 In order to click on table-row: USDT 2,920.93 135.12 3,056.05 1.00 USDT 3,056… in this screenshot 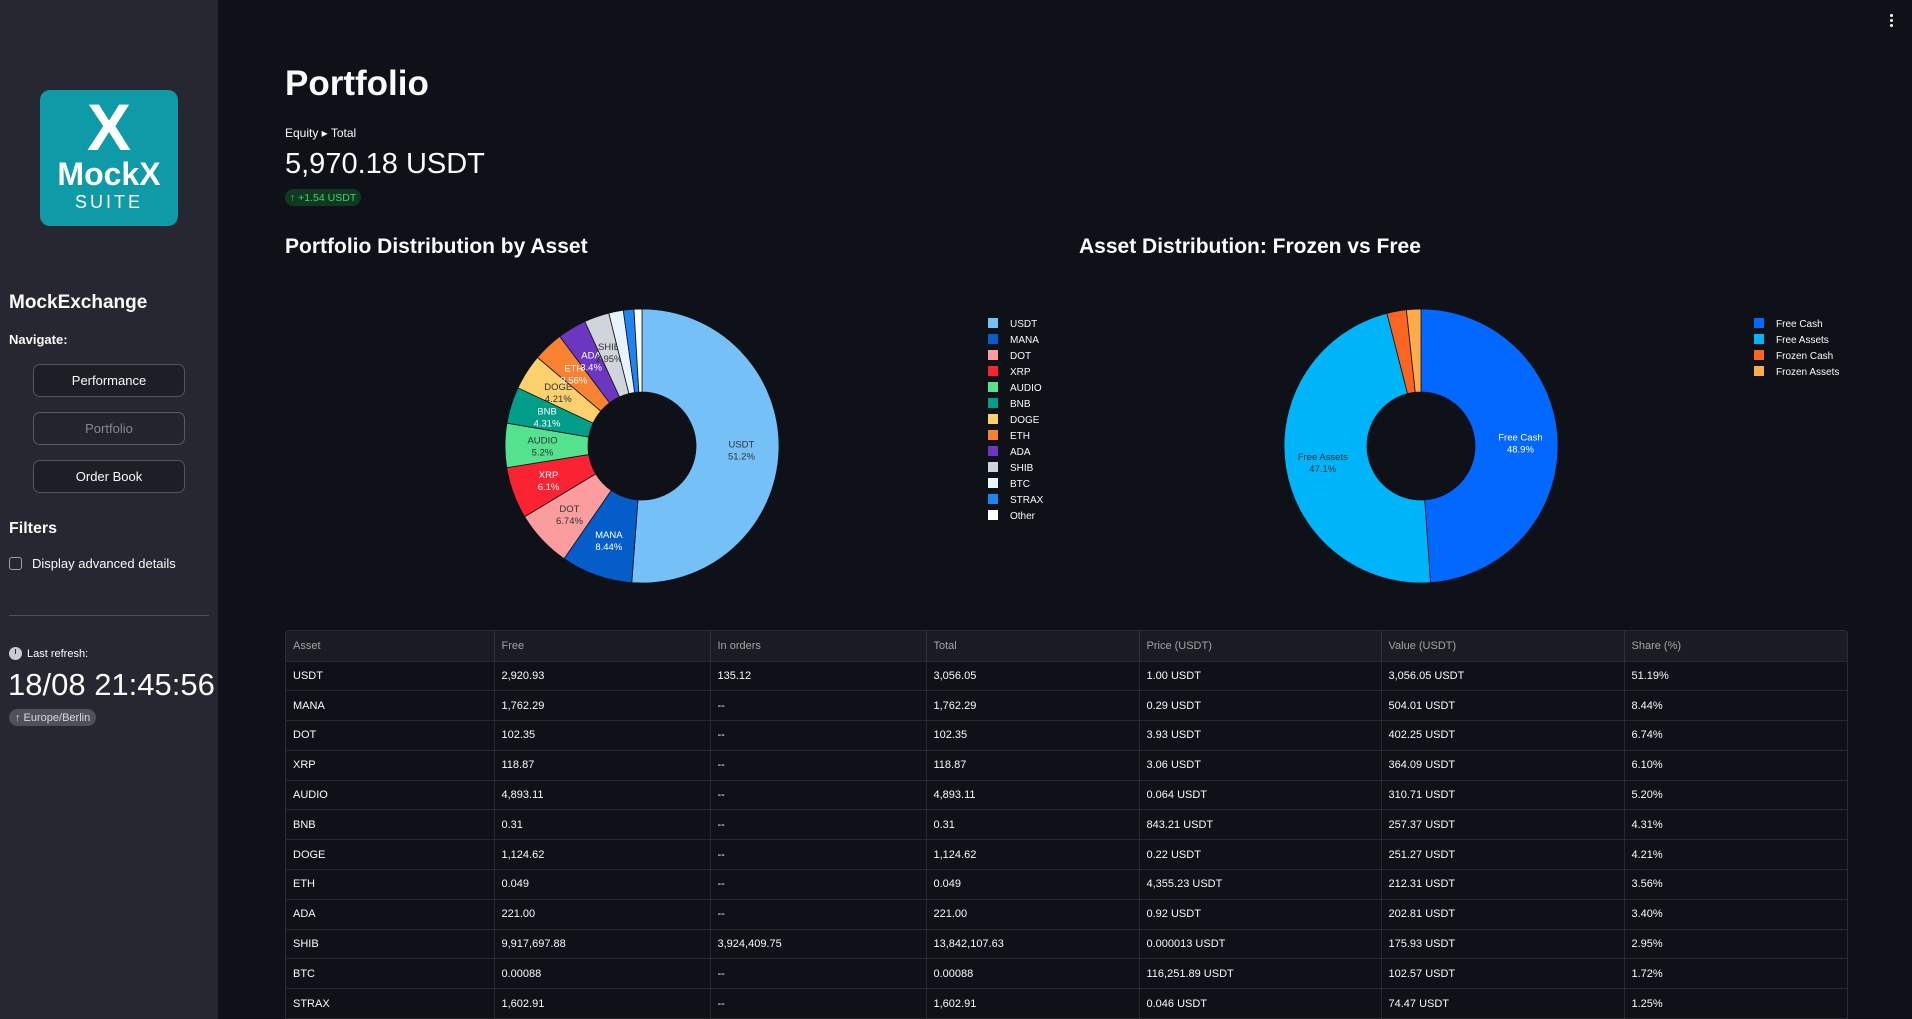, I will do `click(1066, 676)`.